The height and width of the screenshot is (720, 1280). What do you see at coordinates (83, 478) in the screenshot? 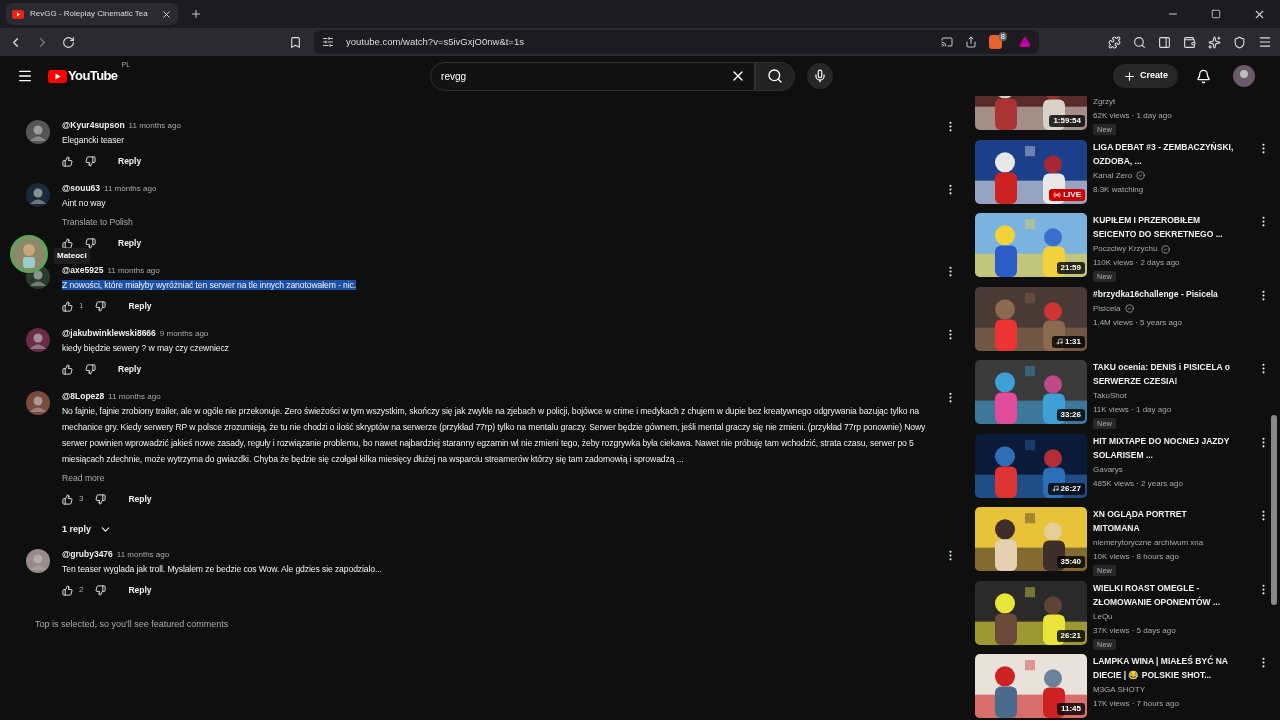
I see `read-more-link: Read more` at bounding box center [83, 478].